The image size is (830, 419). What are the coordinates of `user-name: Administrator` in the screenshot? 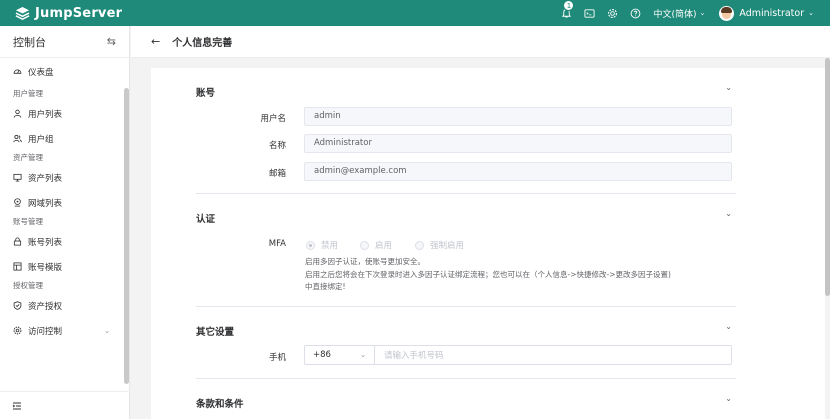 It's located at (772, 13).